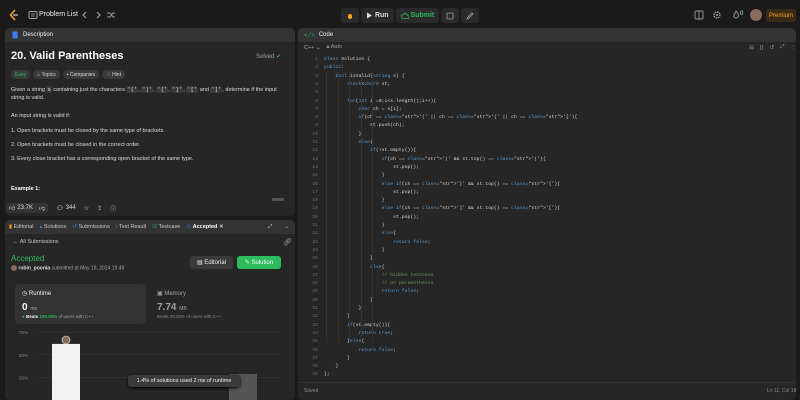  I want to click on format-icon: {}, so click(762, 48).